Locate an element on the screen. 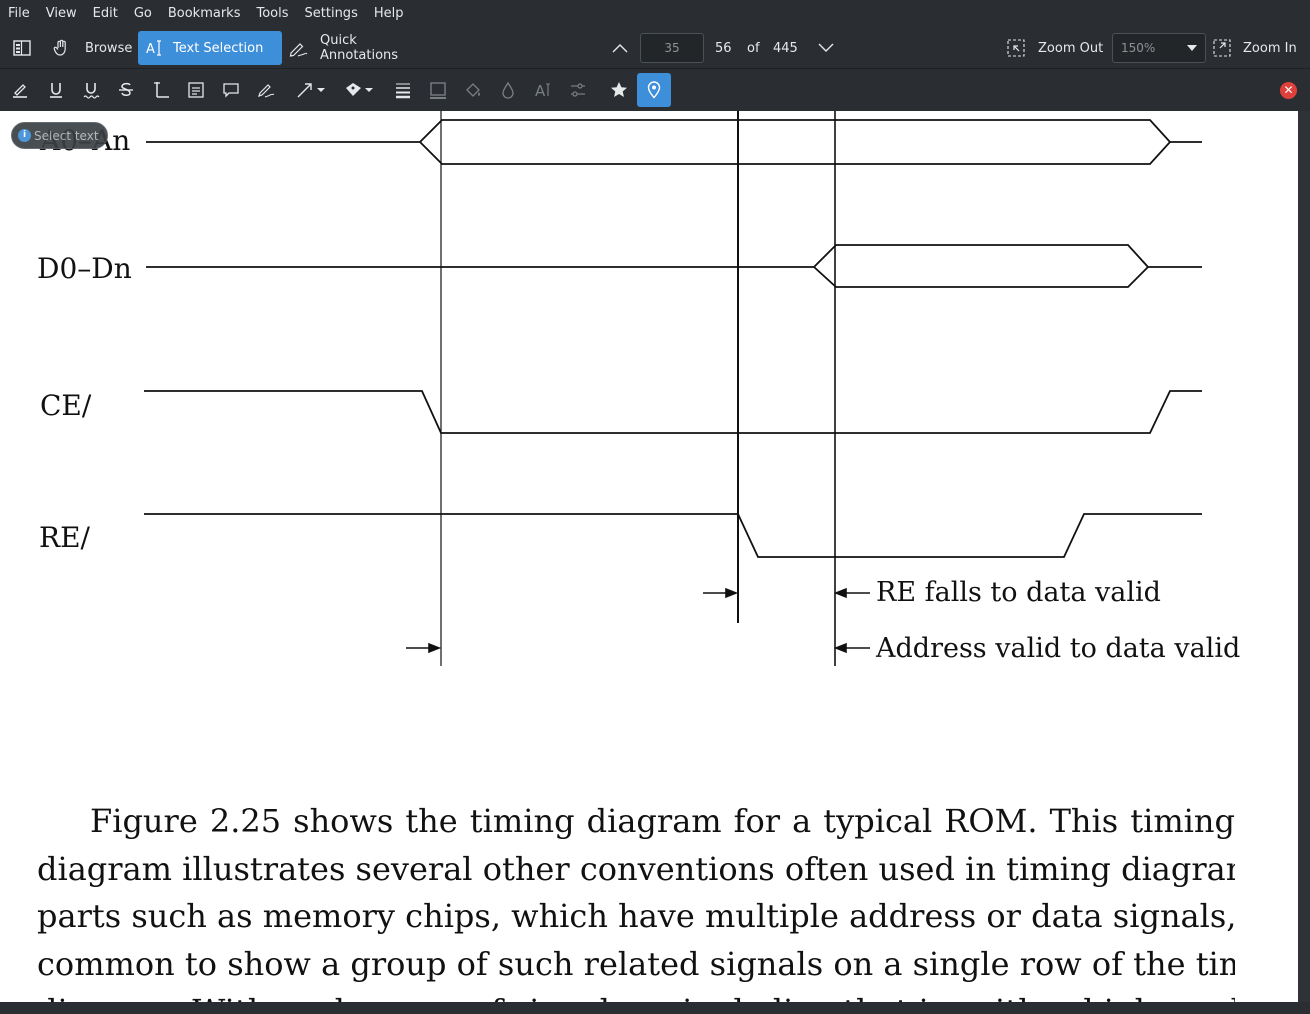 This screenshot has height=1014, width=1310. info-icon: i is located at coordinates (24, 135).